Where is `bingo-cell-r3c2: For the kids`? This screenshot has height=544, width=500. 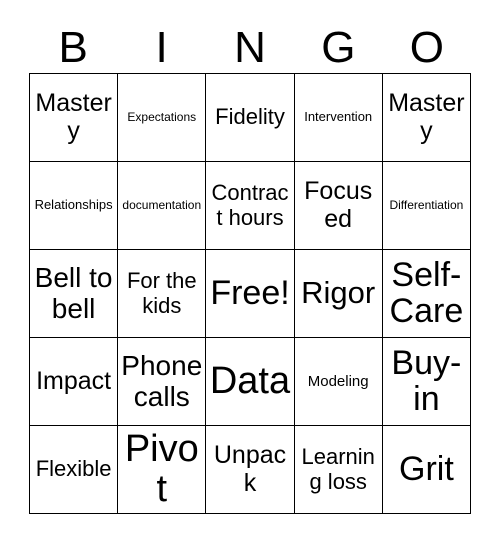 bingo-cell-r3c2: For the kids is located at coordinates (162, 294).